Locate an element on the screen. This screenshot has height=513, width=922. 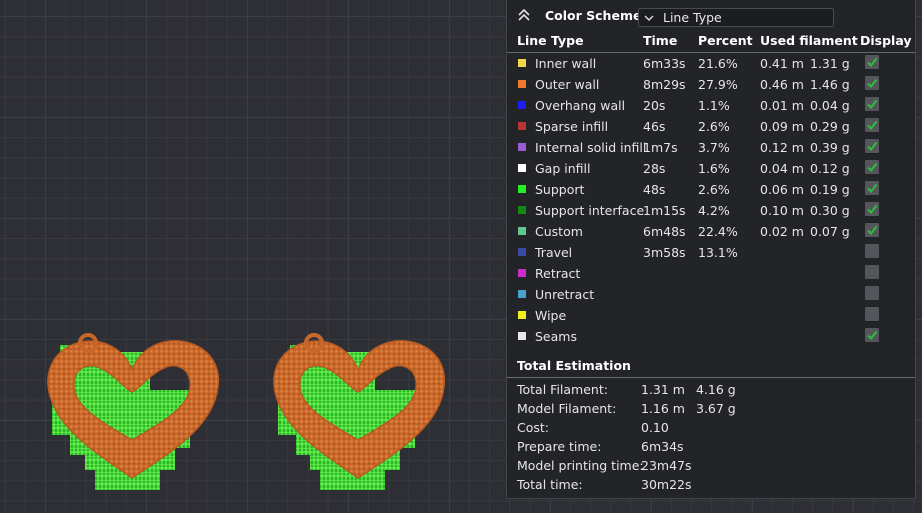
header-percent: Percent is located at coordinates (725, 40).